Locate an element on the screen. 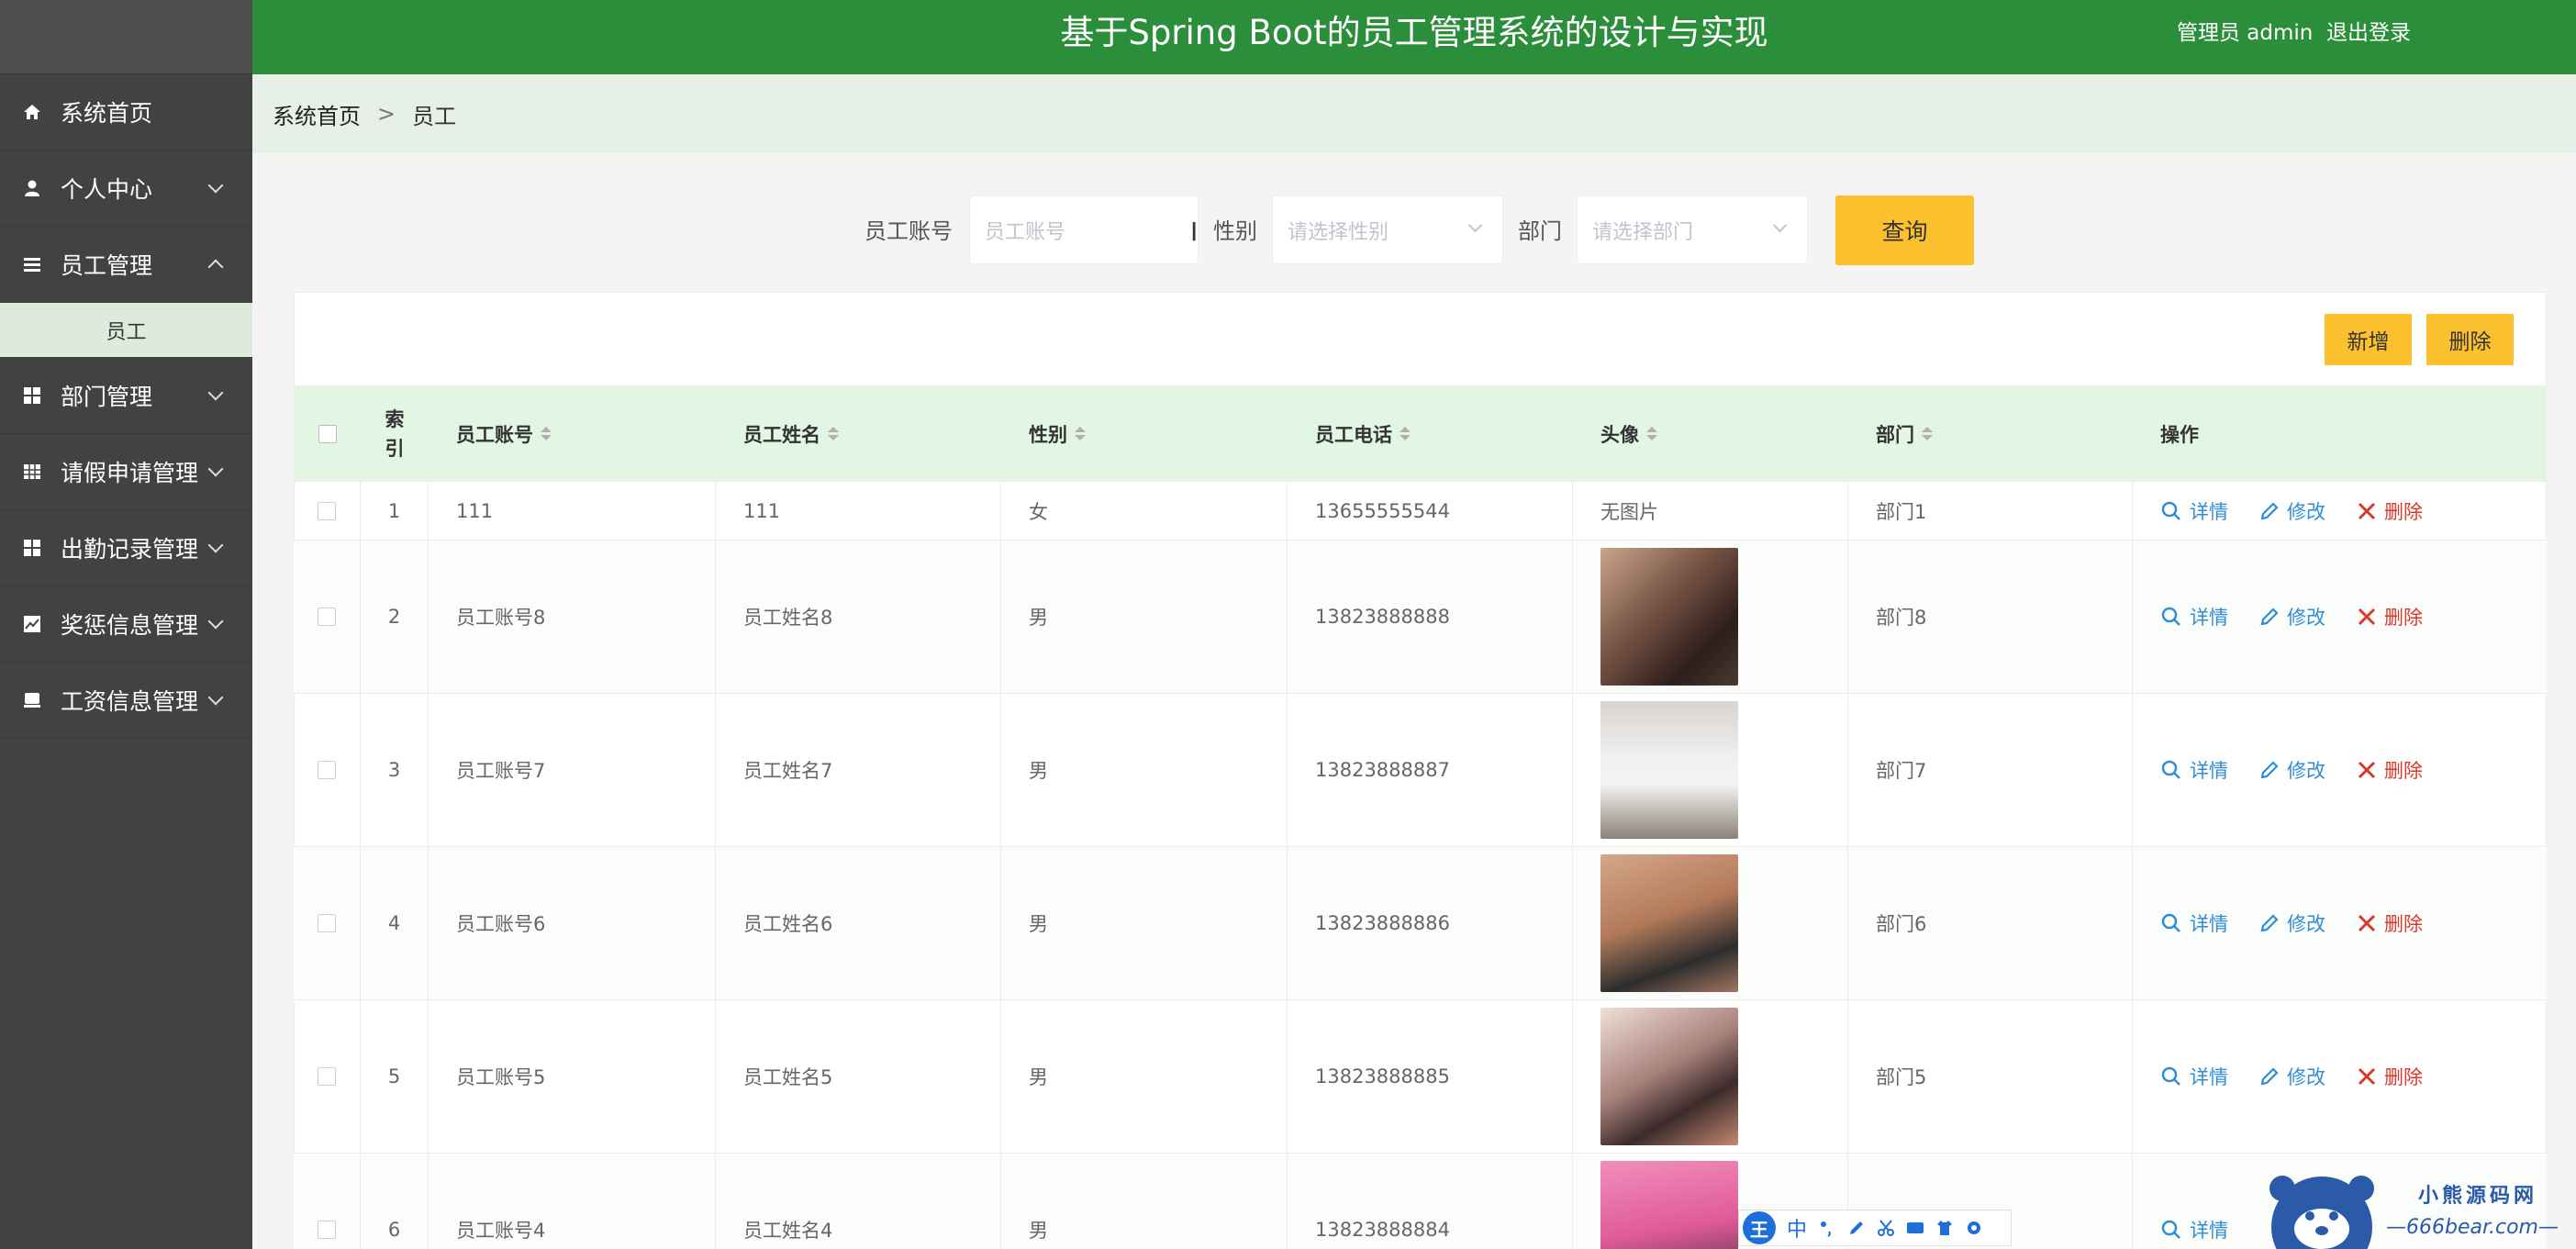  name-header: 员工姓名 is located at coordinates (858, 433).